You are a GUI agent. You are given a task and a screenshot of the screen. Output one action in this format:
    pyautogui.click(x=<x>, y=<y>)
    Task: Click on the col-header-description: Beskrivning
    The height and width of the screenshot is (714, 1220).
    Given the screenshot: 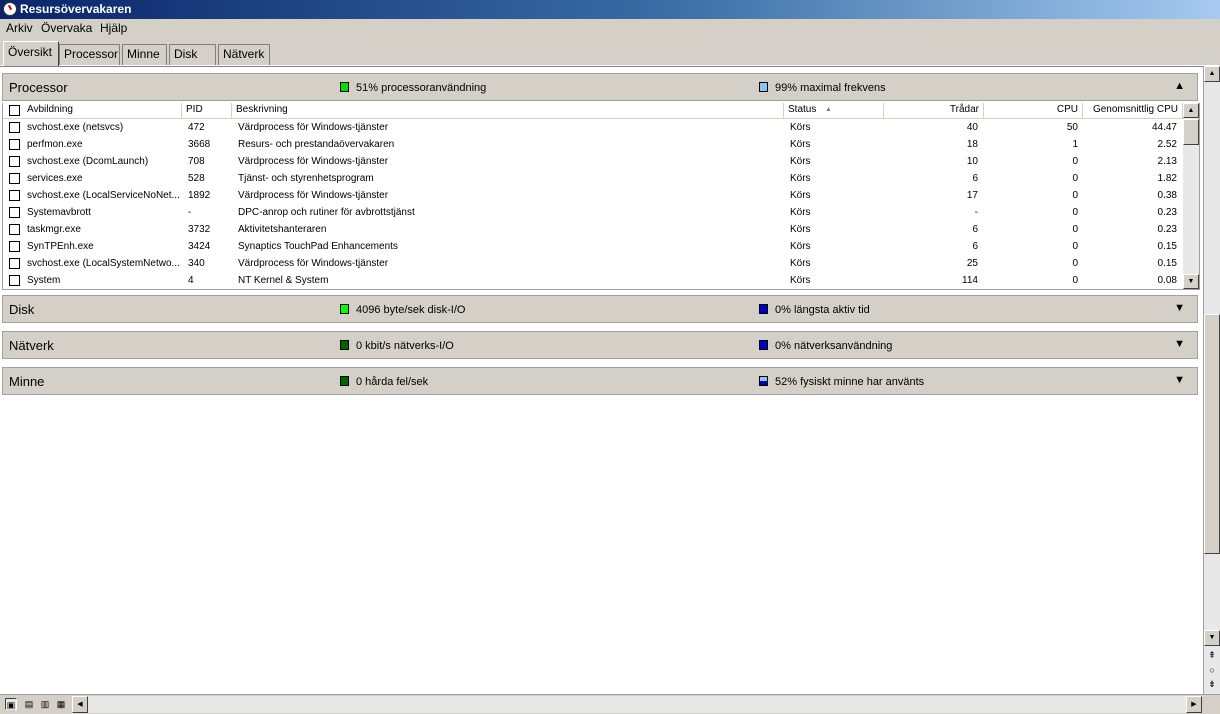 What is the action you would take?
    pyautogui.click(x=508, y=110)
    